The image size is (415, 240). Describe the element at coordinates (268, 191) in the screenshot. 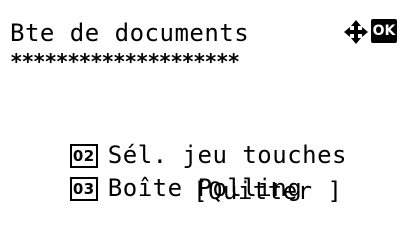

I see `quit-softkey: [Quitter ]` at that location.